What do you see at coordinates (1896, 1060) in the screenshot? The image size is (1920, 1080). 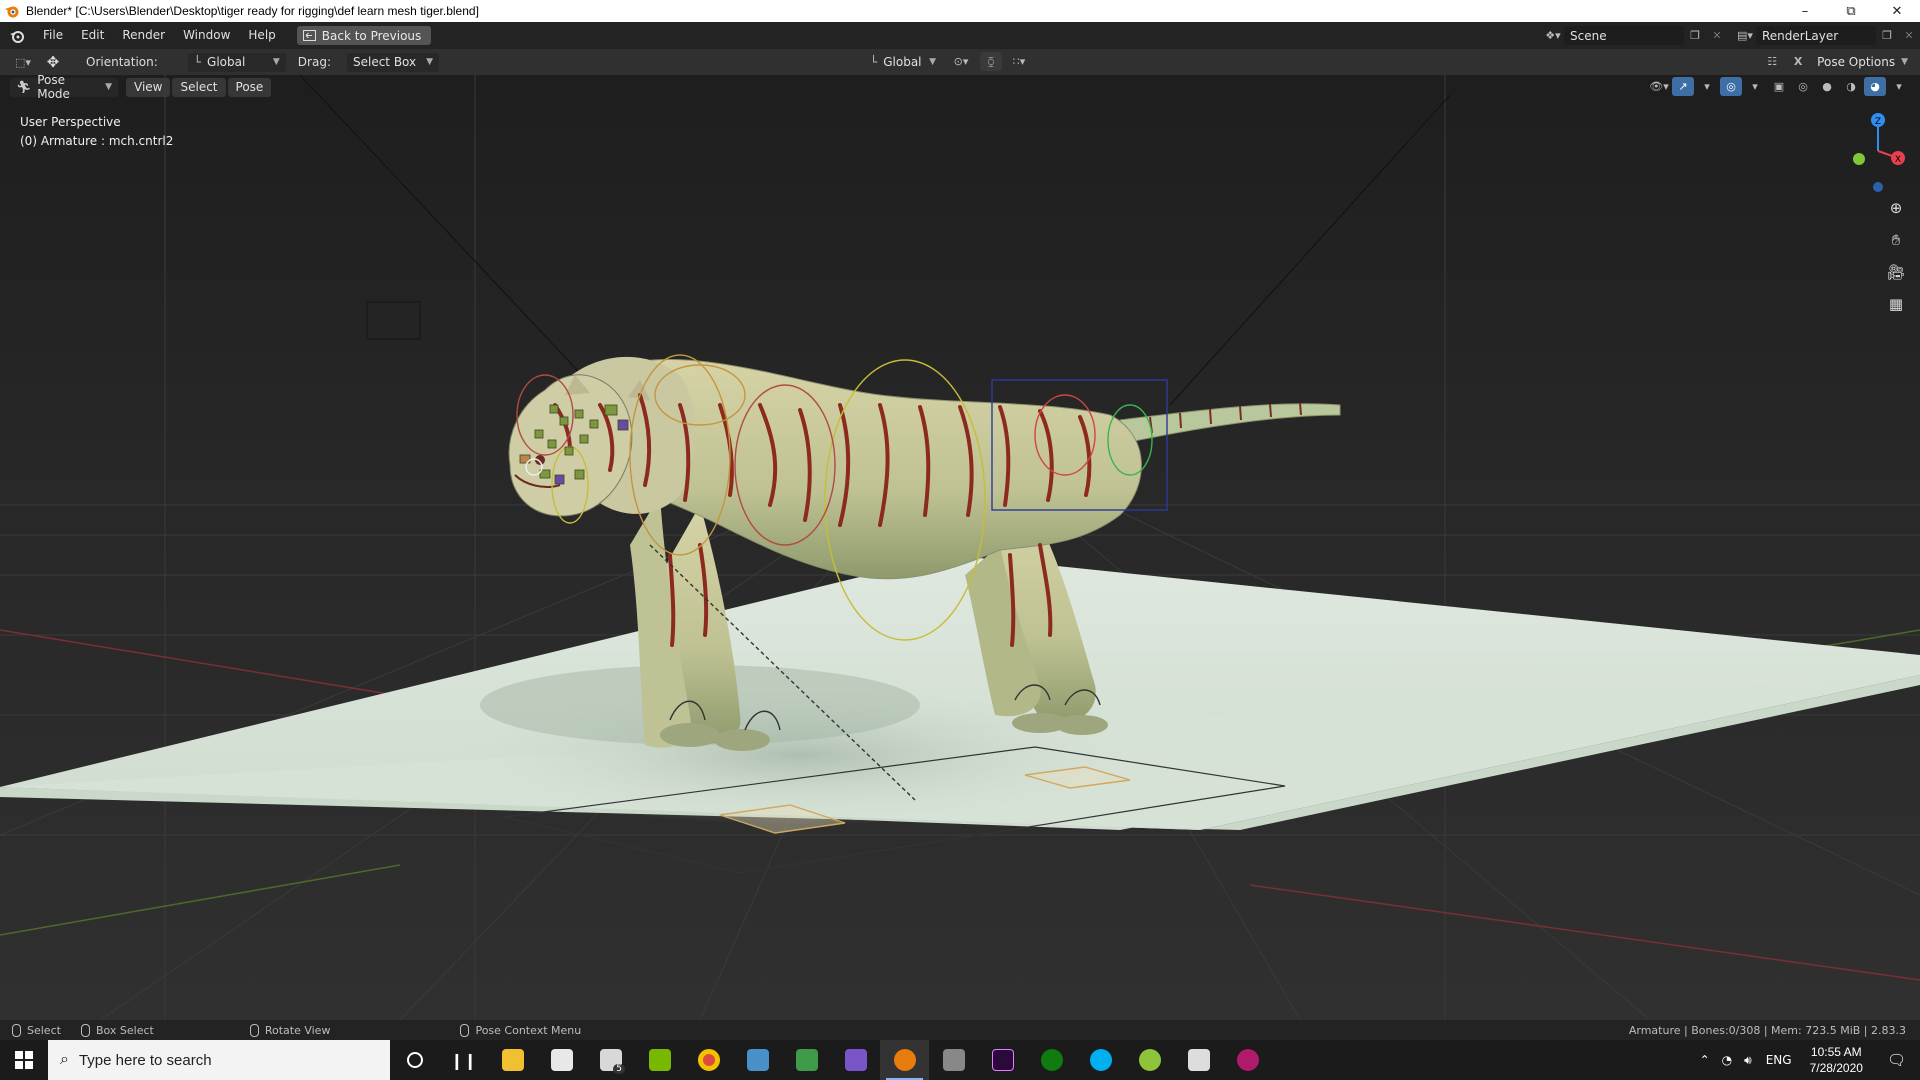 I see `notifications-icon: 🗨︎` at bounding box center [1896, 1060].